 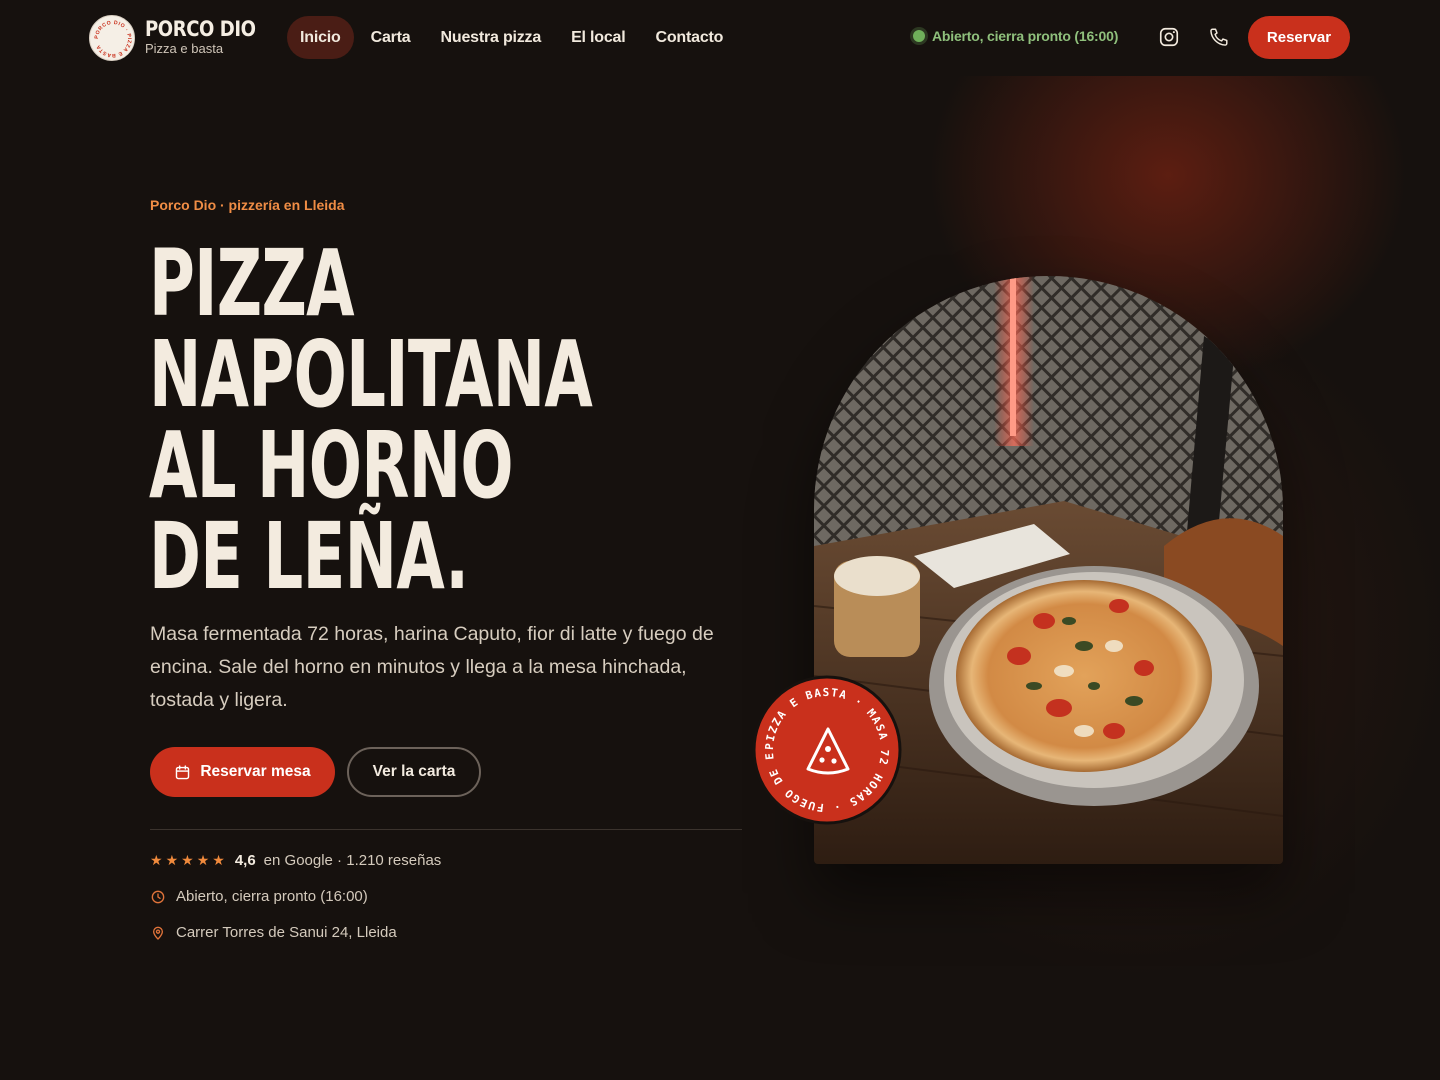 I want to click on nav-item-contacto: Contacto, so click(x=690, y=37).